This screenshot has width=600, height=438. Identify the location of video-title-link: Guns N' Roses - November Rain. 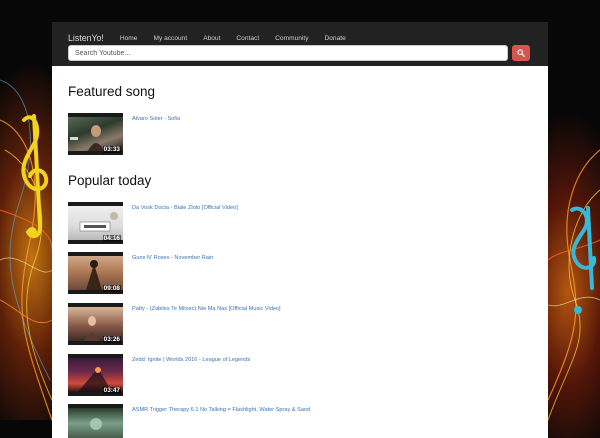
(172, 258).